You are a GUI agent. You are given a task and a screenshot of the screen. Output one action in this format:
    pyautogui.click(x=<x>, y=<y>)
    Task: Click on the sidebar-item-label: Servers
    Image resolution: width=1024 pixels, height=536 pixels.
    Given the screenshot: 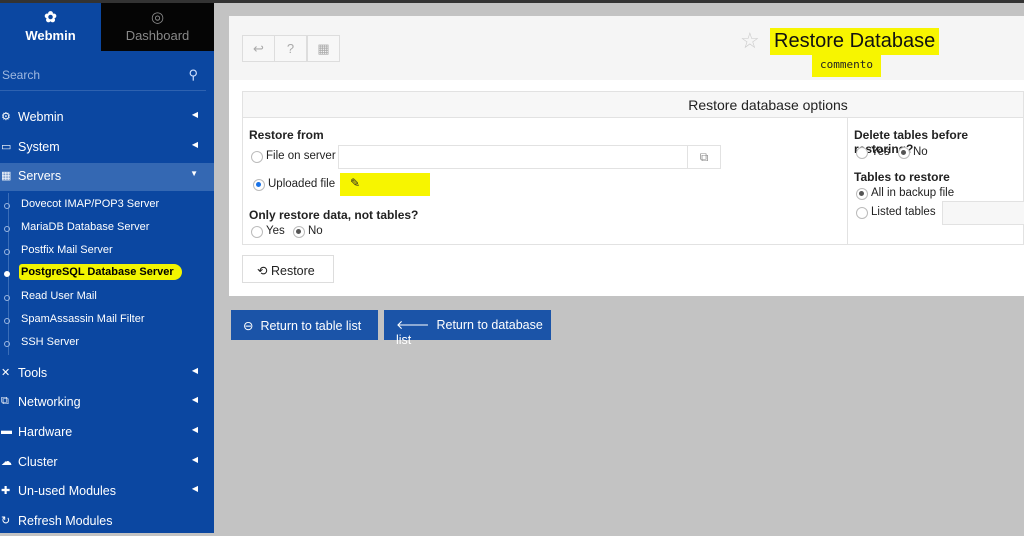 What is the action you would take?
    pyautogui.click(x=40, y=176)
    